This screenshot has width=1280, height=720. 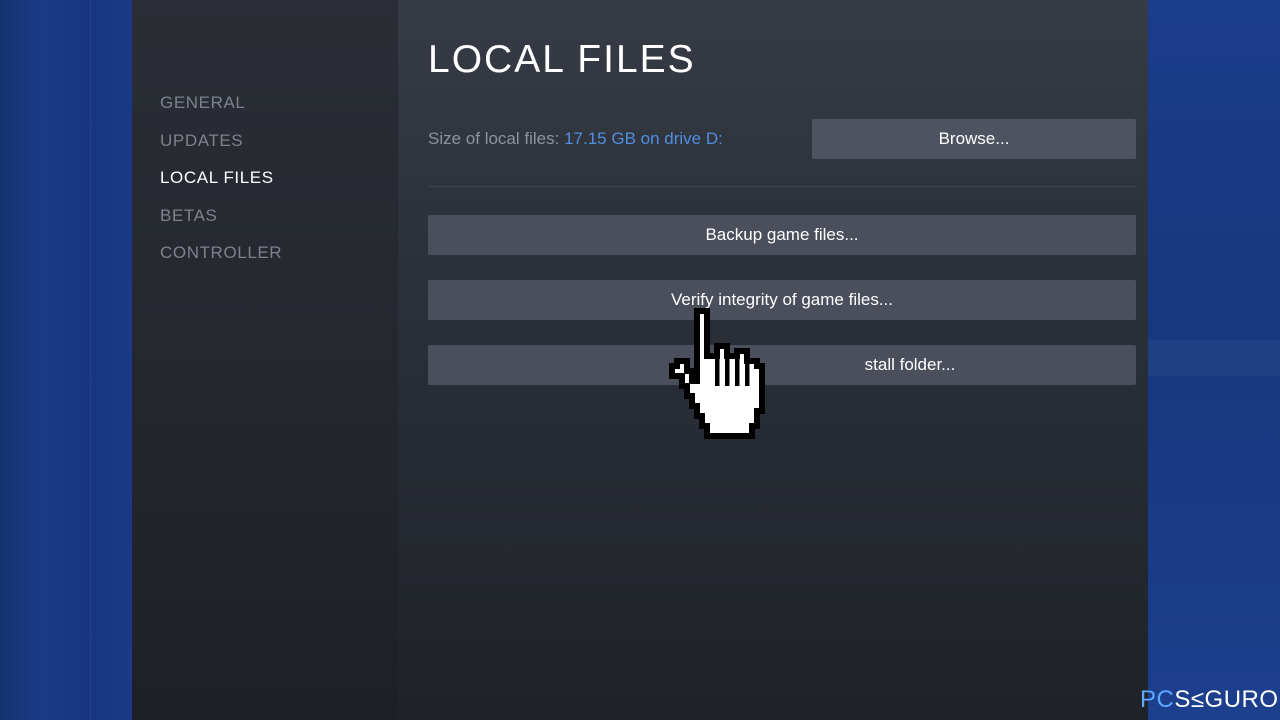 What do you see at coordinates (90, 360) in the screenshot?
I see `background-line` at bounding box center [90, 360].